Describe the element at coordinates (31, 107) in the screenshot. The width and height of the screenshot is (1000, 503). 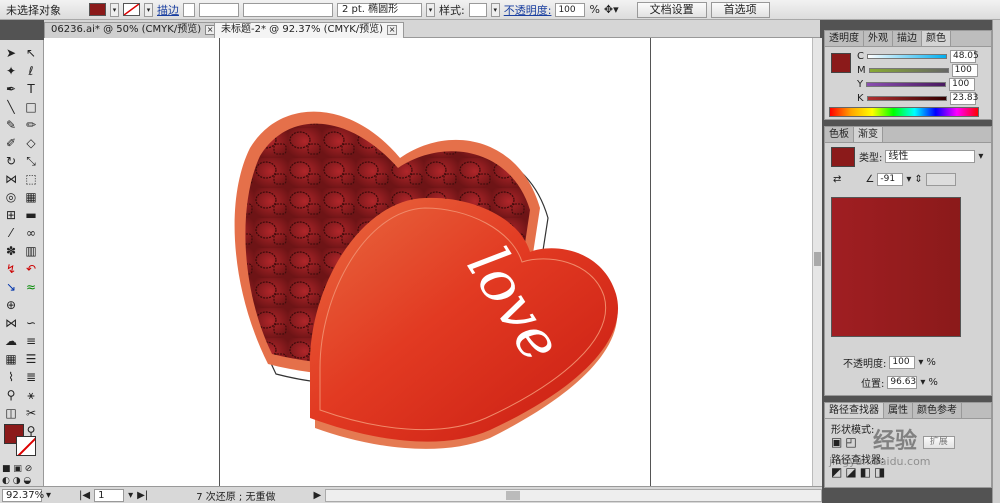
I see `rectangle-tool-icon: □` at that location.